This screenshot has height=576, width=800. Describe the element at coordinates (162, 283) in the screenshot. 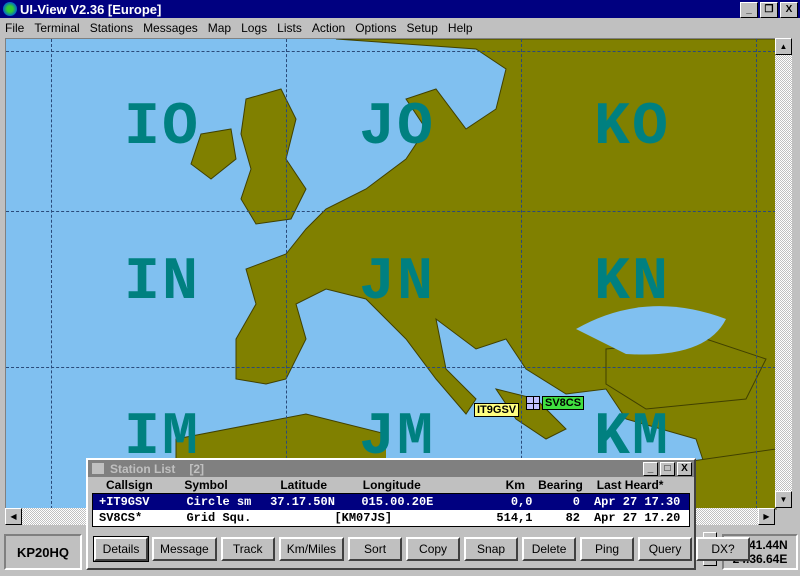

I see `grid-label-in: IN` at that location.